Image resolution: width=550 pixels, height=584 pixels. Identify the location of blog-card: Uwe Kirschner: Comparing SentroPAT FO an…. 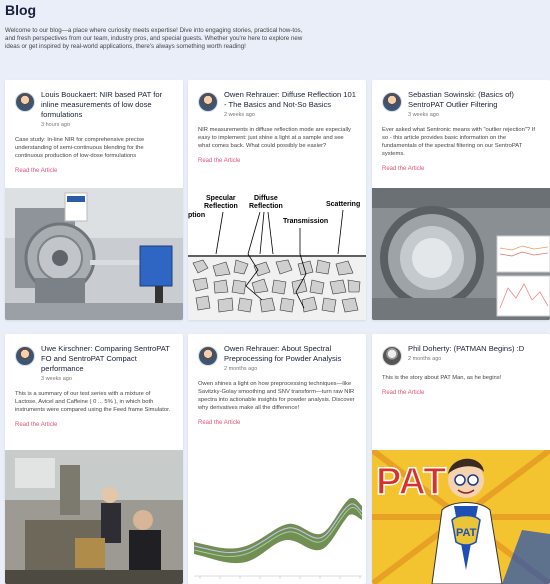
(94, 459).